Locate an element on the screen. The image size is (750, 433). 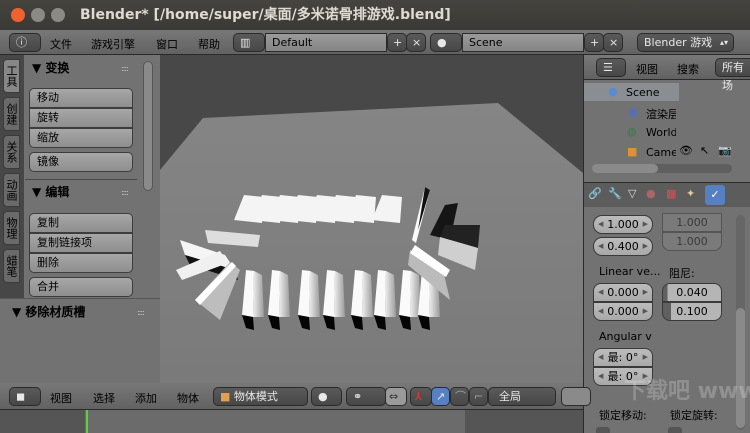
minimize-button is located at coordinates (38, 15).